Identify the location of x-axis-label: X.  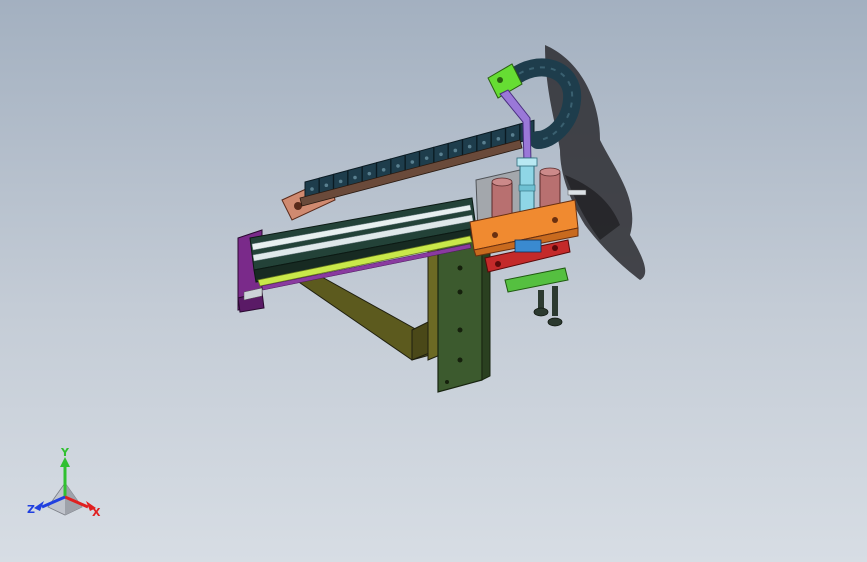
(96, 512).